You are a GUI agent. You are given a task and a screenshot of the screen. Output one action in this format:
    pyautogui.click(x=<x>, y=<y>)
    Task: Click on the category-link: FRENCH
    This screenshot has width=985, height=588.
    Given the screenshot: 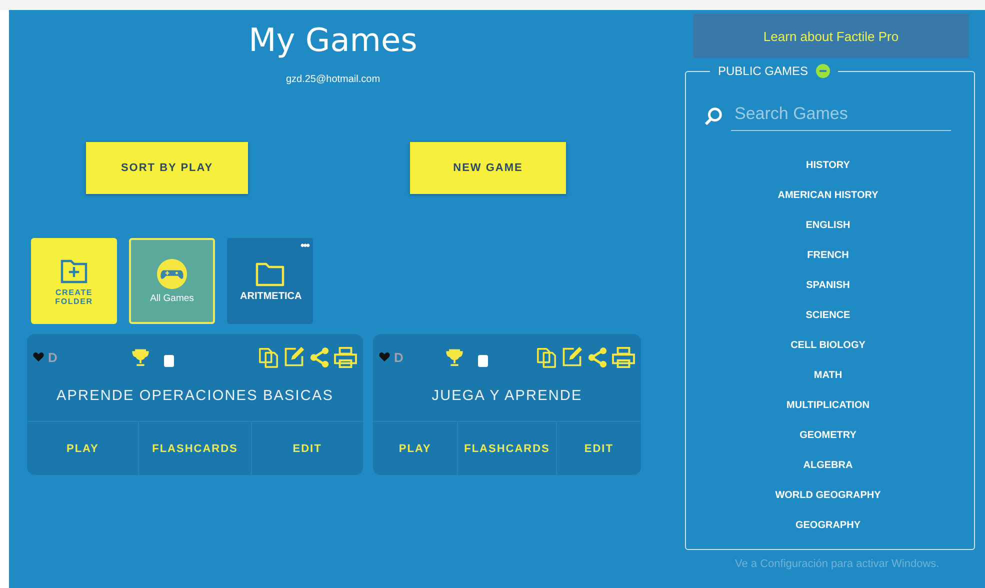 What is the action you would take?
    pyautogui.click(x=828, y=264)
    